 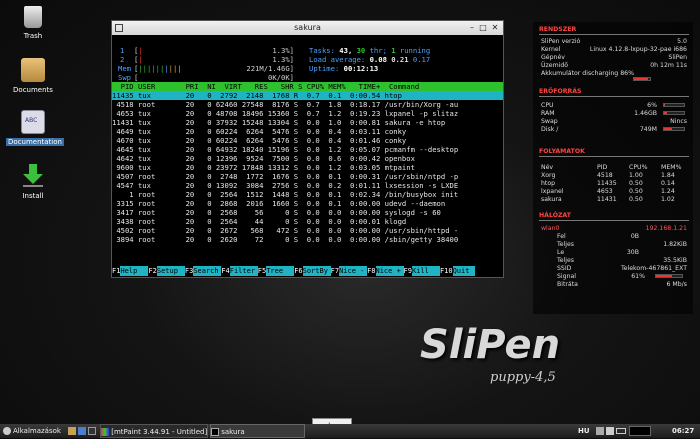 I want to click on close-icon: ✕, so click(x=495, y=28).